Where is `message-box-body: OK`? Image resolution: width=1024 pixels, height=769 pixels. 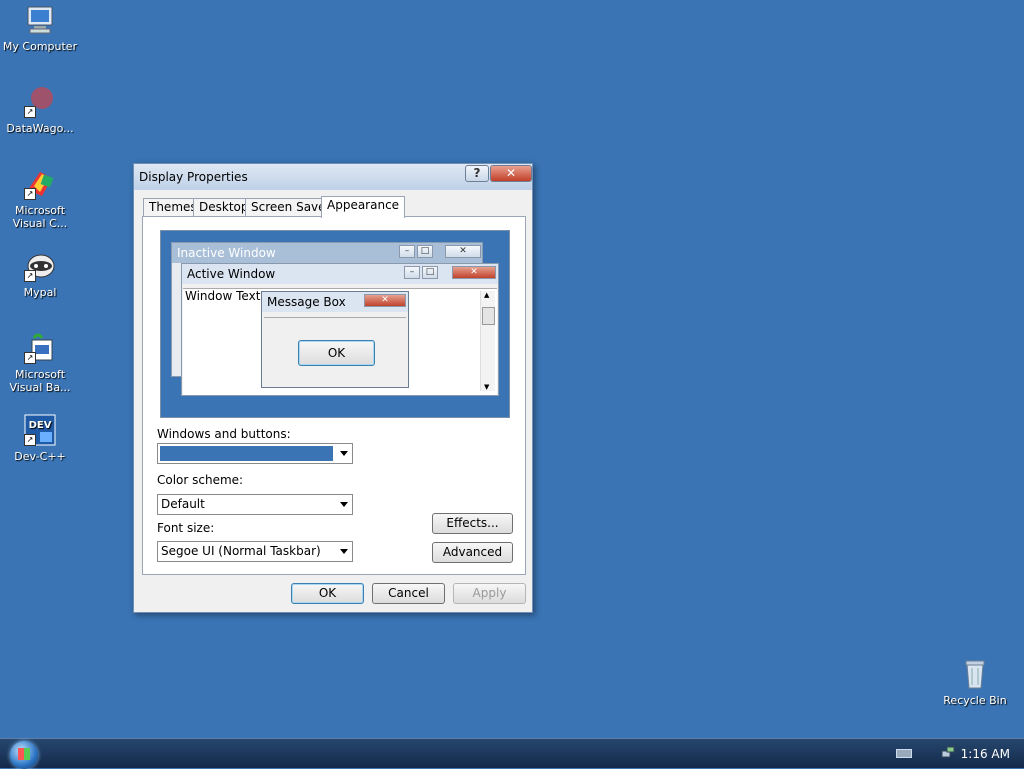
message-box-body: OK is located at coordinates (335, 351).